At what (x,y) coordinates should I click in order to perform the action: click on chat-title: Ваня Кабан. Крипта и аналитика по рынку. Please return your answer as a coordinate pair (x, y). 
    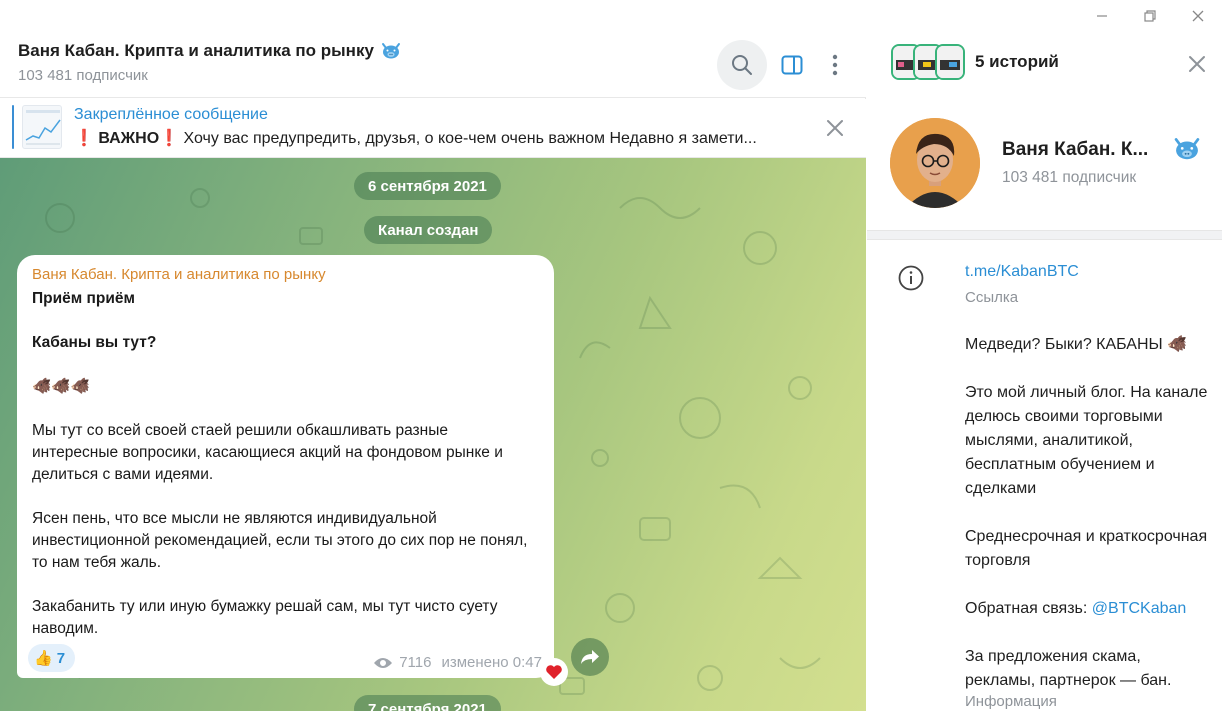
    Looking at the image, I should click on (210, 51).